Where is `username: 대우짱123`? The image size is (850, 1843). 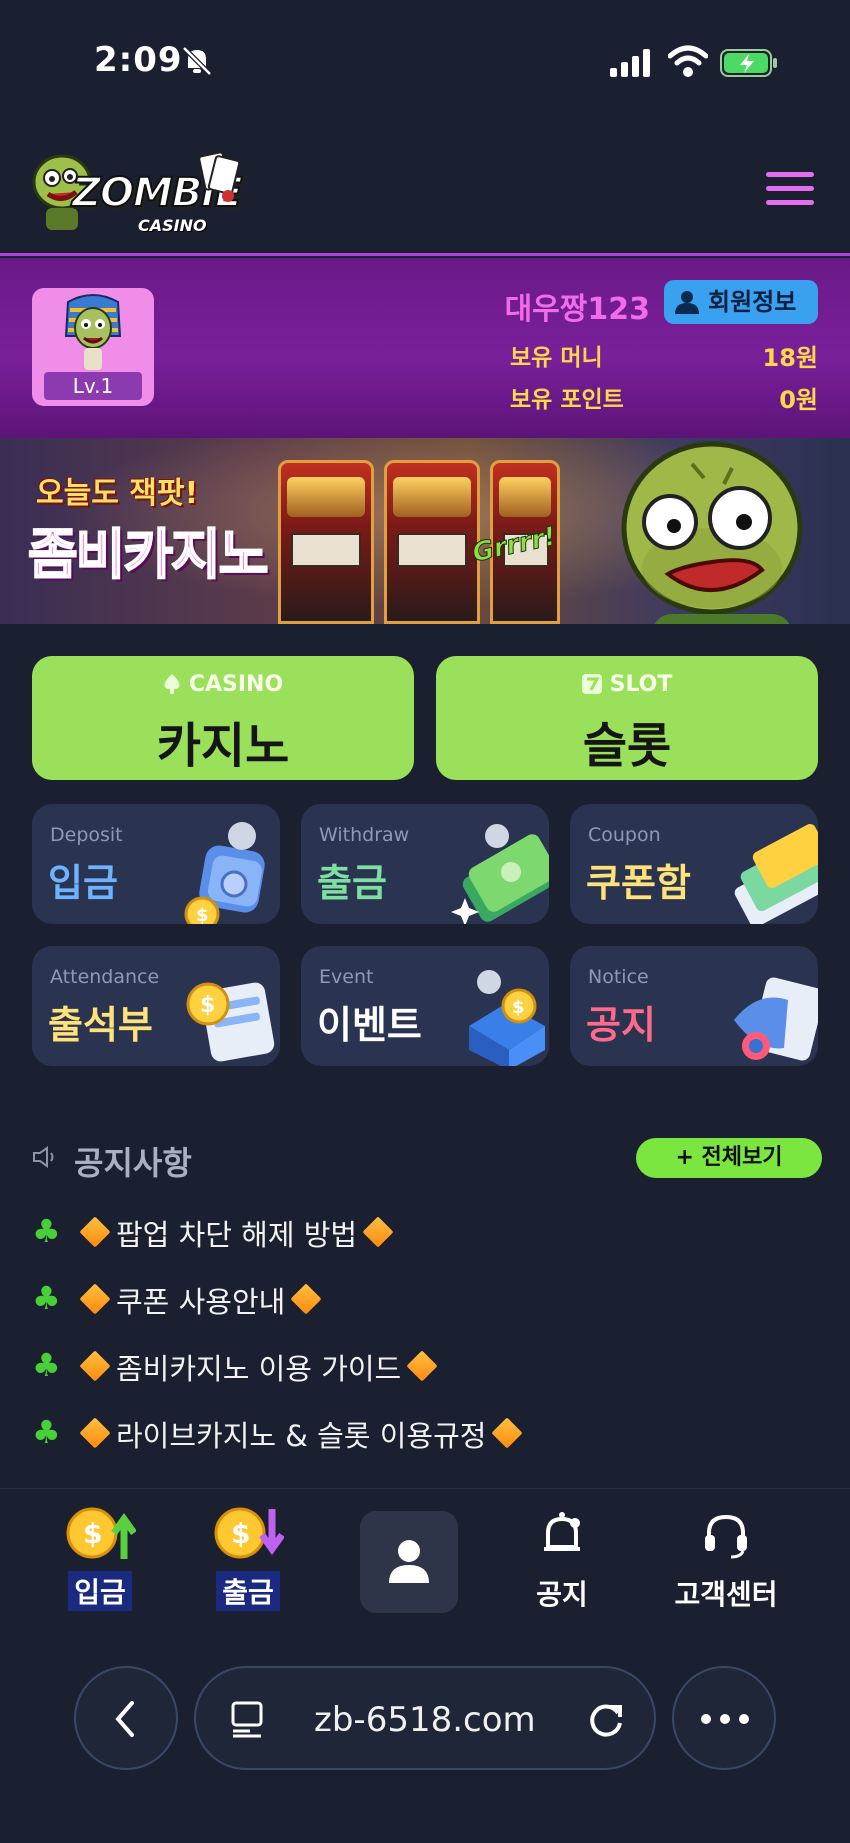 username: 대우짱123 is located at coordinates (577, 309).